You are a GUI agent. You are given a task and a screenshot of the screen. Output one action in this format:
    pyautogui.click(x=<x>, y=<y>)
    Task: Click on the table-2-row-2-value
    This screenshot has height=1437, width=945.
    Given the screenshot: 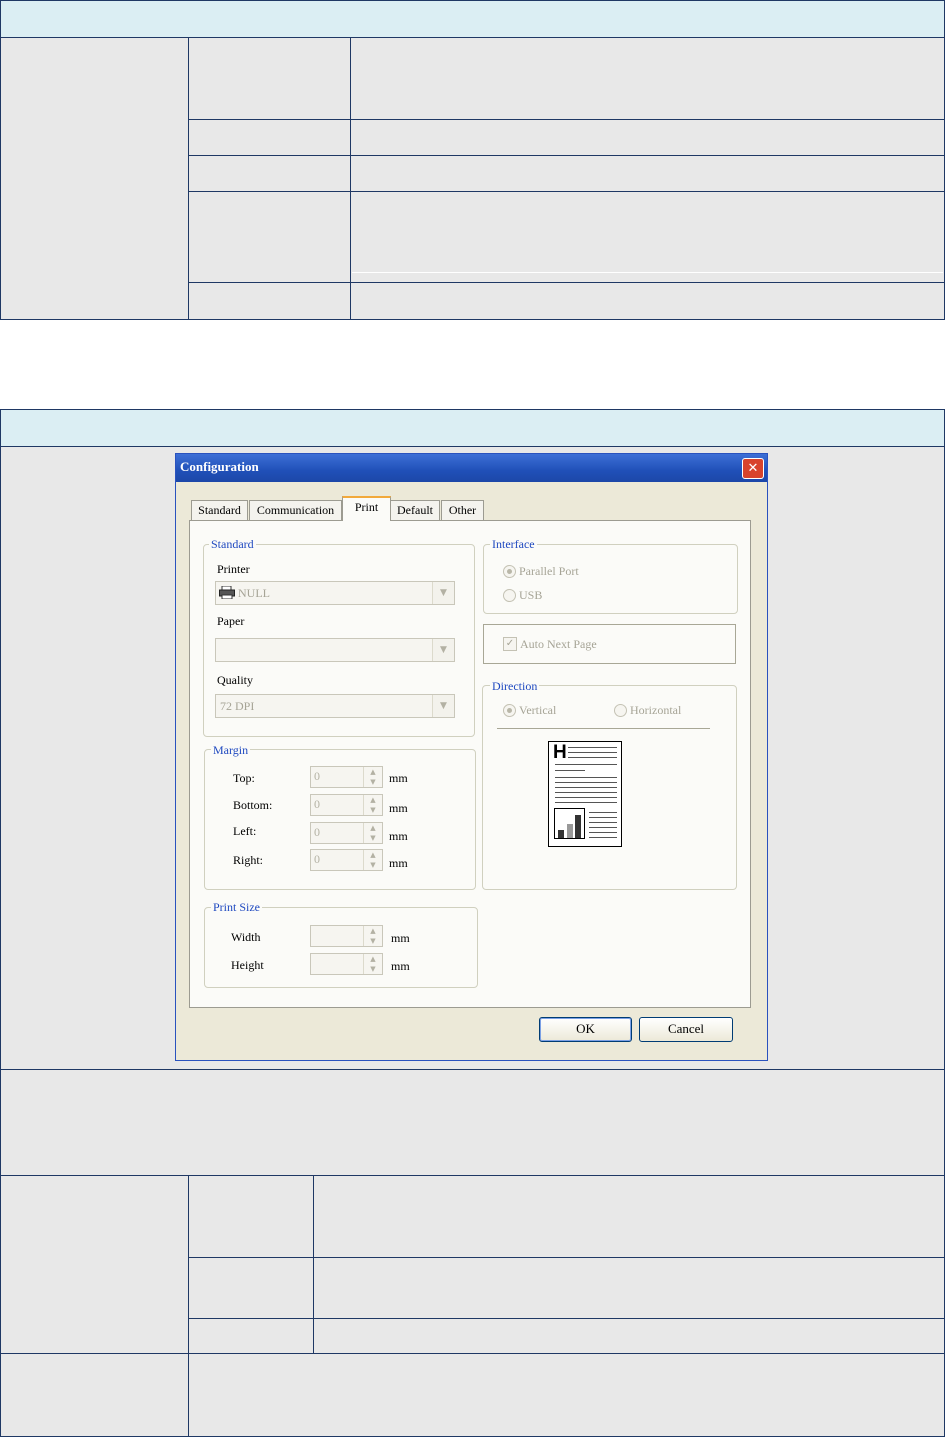 What is the action you would take?
    pyautogui.click(x=629, y=1288)
    